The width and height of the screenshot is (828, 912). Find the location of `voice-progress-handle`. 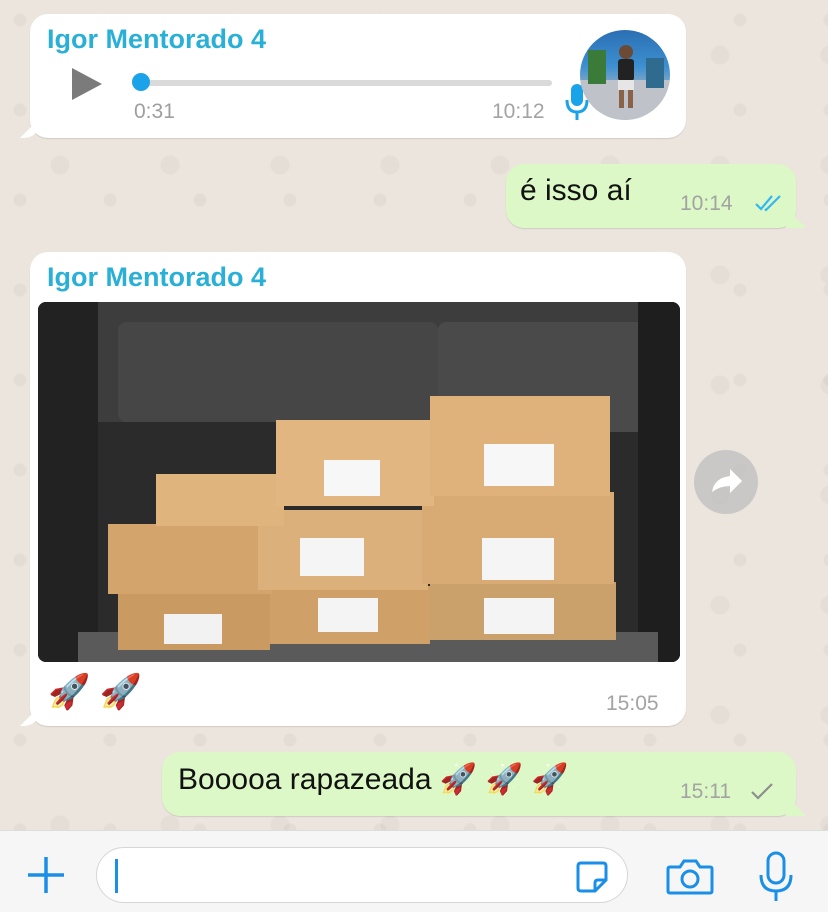

voice-progress-handle is located at coordinates (141, 82).